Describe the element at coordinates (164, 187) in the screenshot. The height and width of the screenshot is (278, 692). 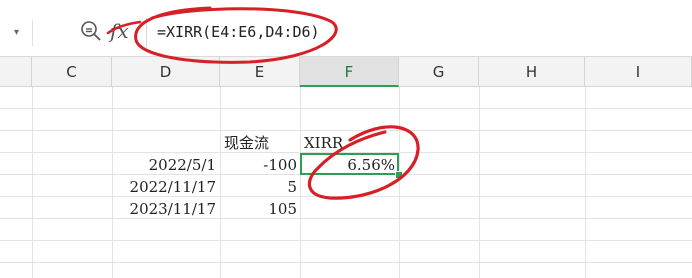
I see `cell-d5: 2022/11/17` at that location.